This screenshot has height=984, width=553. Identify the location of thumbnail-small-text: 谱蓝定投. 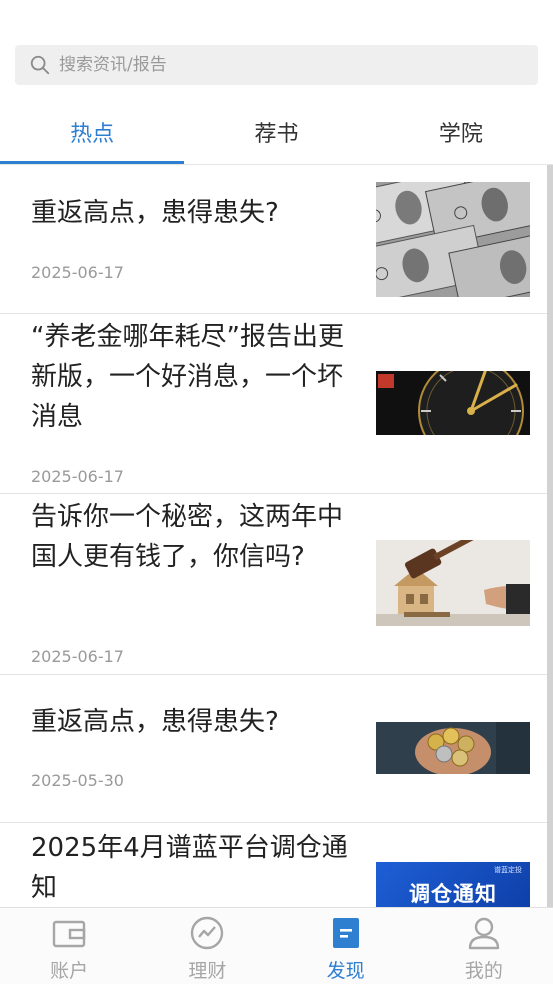
(508, 870).